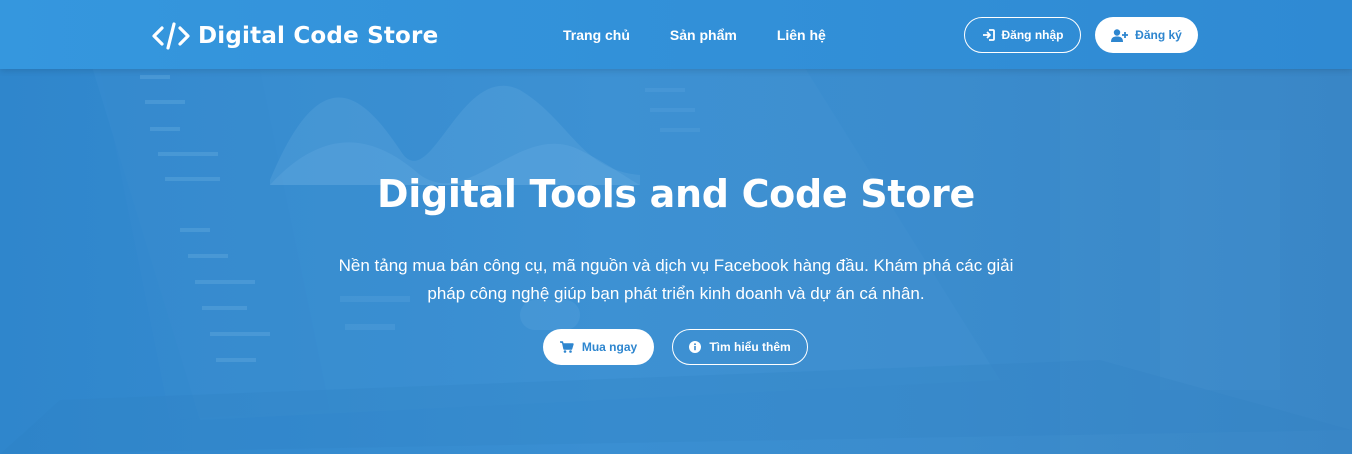  Describe the element at coordinates (676, 194) in the screenshot. I see `hero-title: Digital Tools and Code Store` at that location.